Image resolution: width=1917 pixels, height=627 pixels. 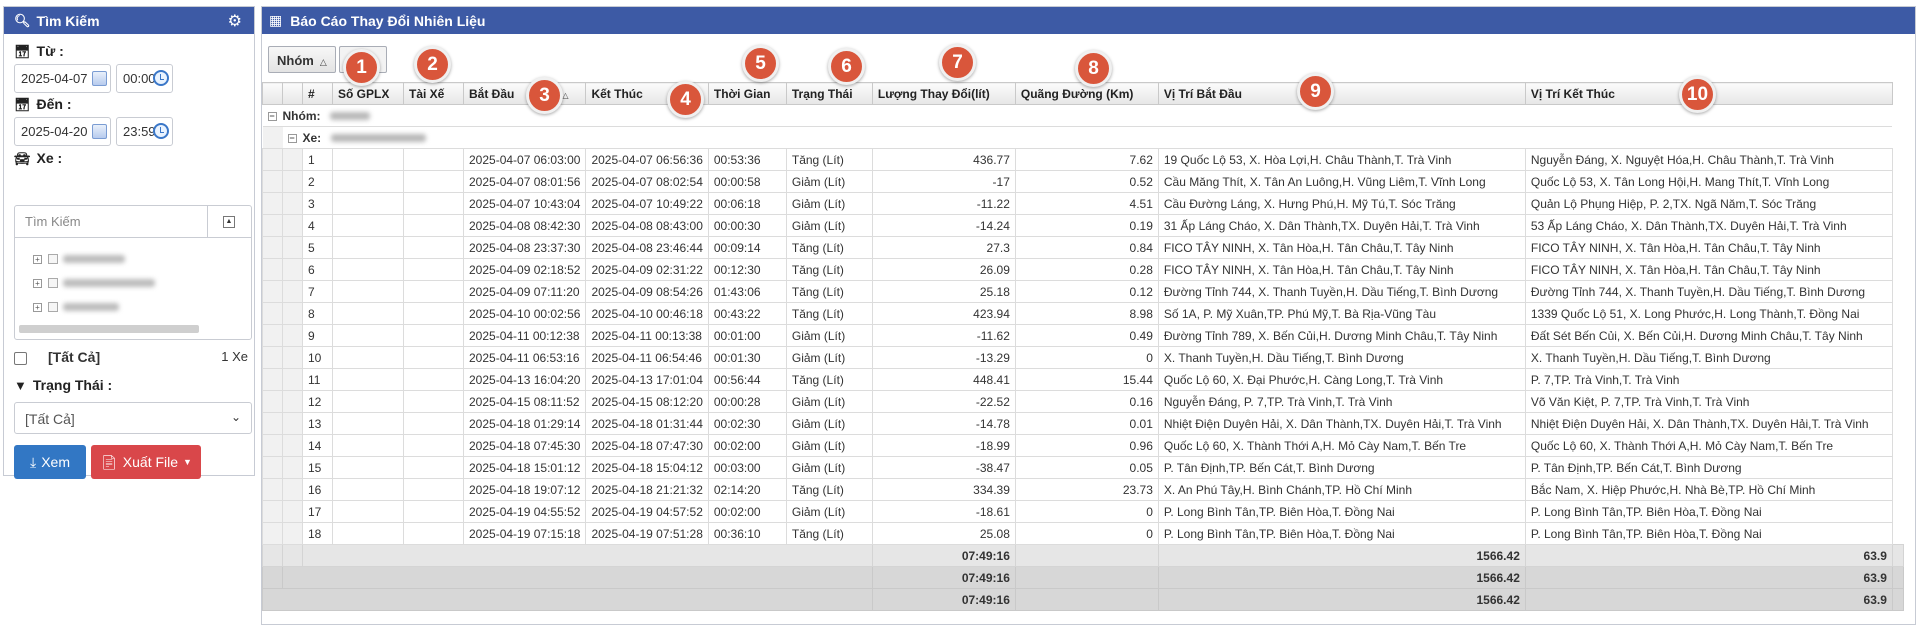 What do you see at coordinates (133, 418) in the screenshot?
I see `status-select: [Tất Cả] ⌄` at bounding box center [133, 418].